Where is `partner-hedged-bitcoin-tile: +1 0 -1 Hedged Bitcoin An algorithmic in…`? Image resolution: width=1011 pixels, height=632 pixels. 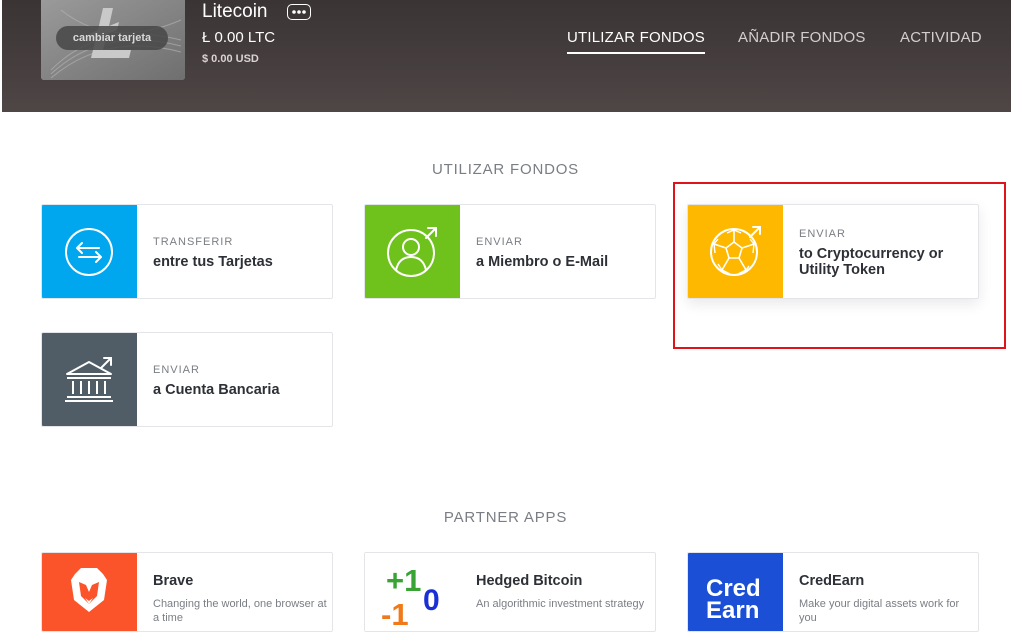 partner-hedged-bitcoin-tile: +1 0 -1 Hedged Bitcoin An algorithmic in… is located at coordinates (510, 592).